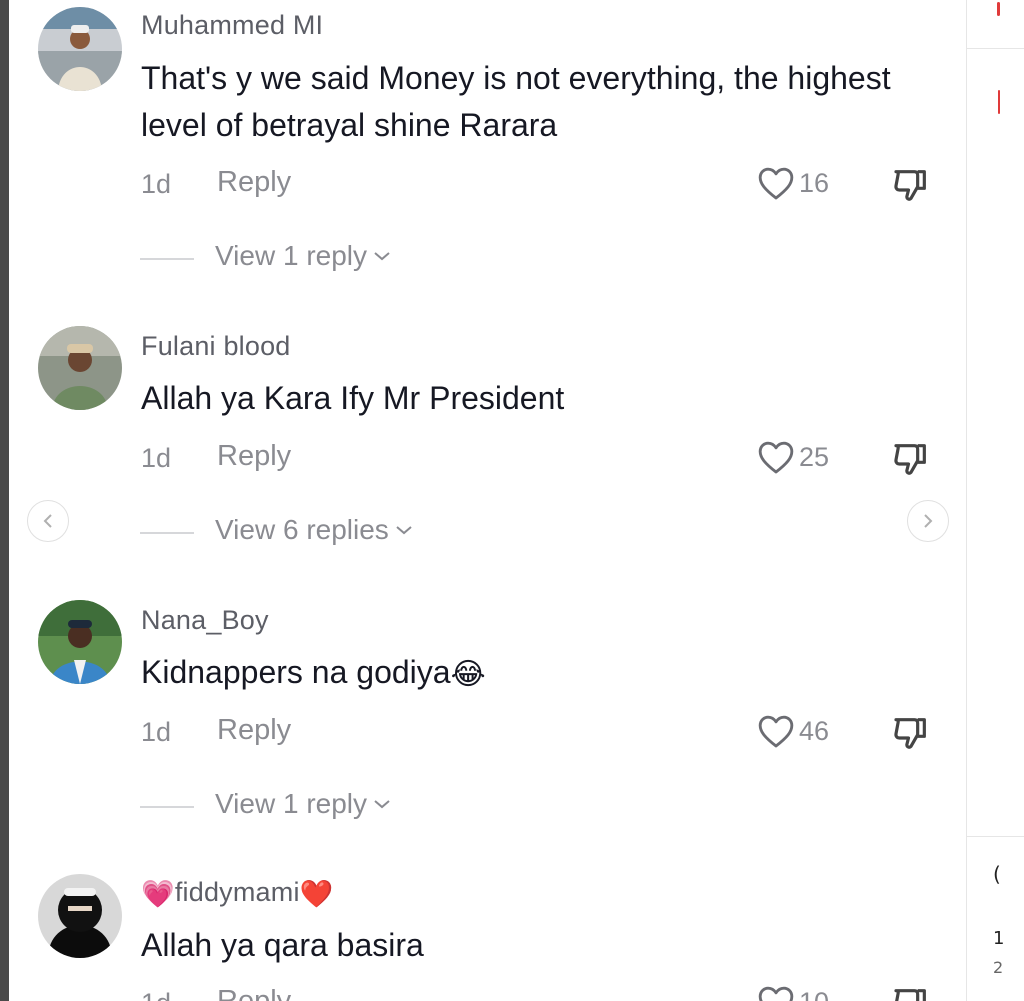  Describe the element at coordinates (302, 529) in the screenshot. I see `view-replies-label: View 6 replies` at that location.